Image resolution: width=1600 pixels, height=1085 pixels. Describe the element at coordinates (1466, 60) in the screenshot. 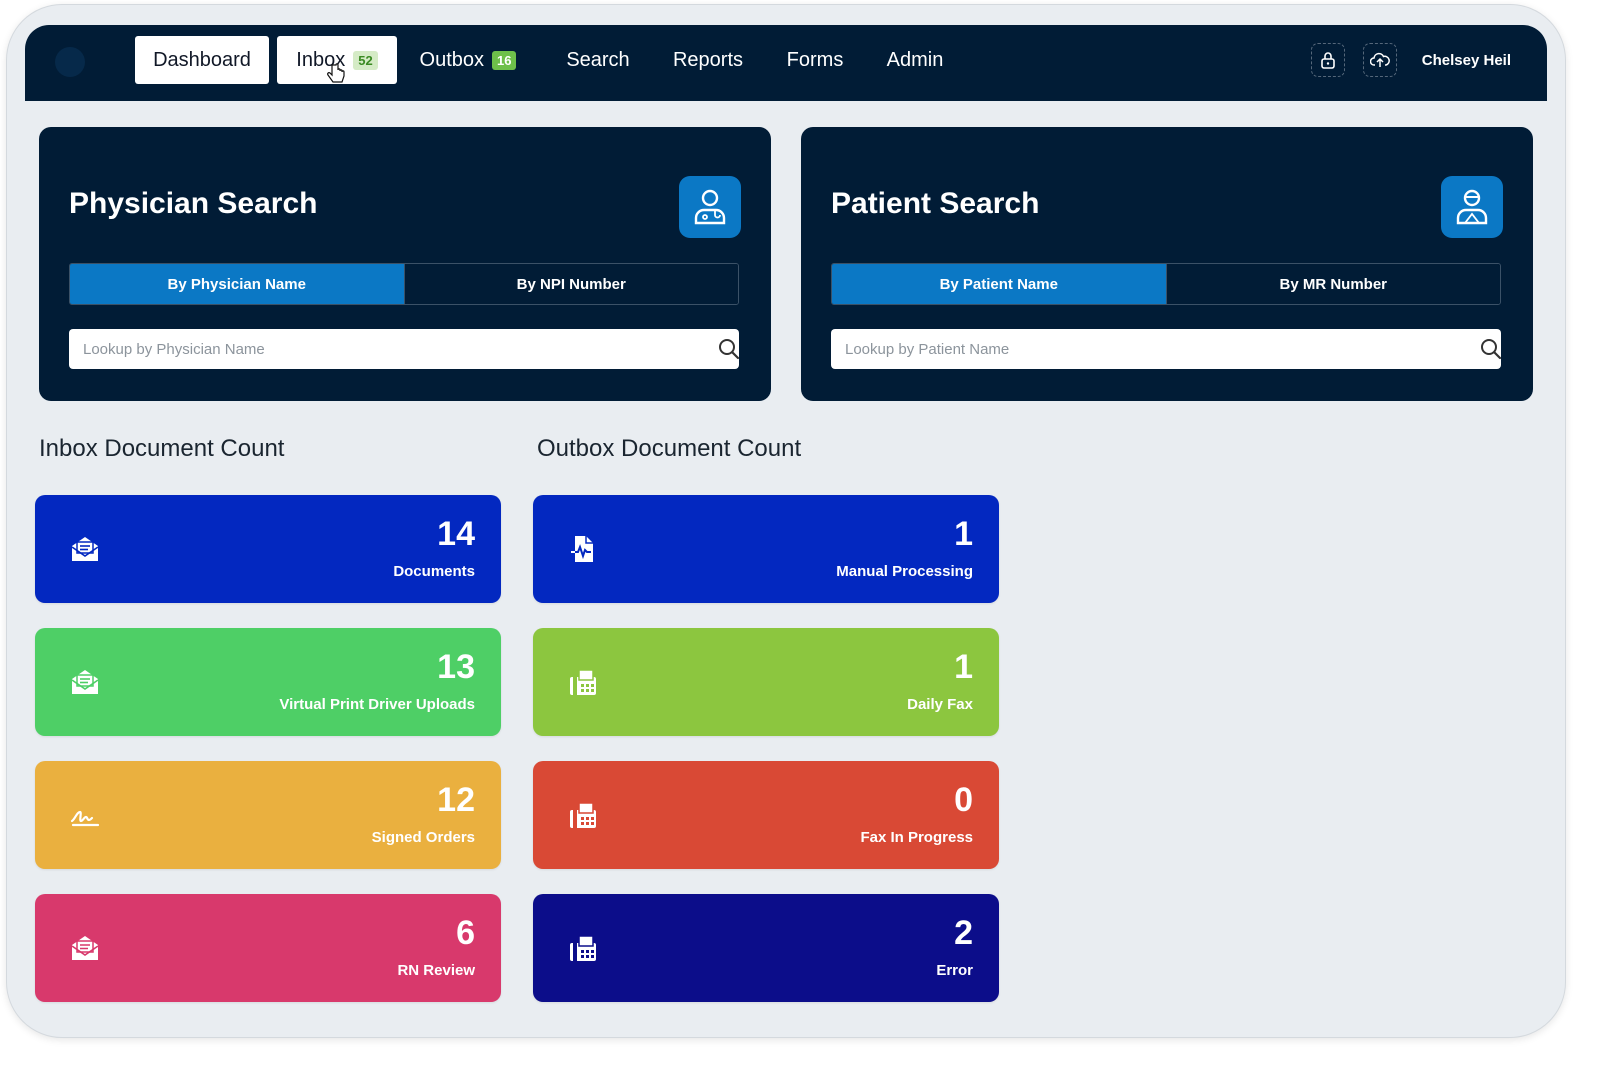

I see `user-name: Chelsey Heil` at that location.